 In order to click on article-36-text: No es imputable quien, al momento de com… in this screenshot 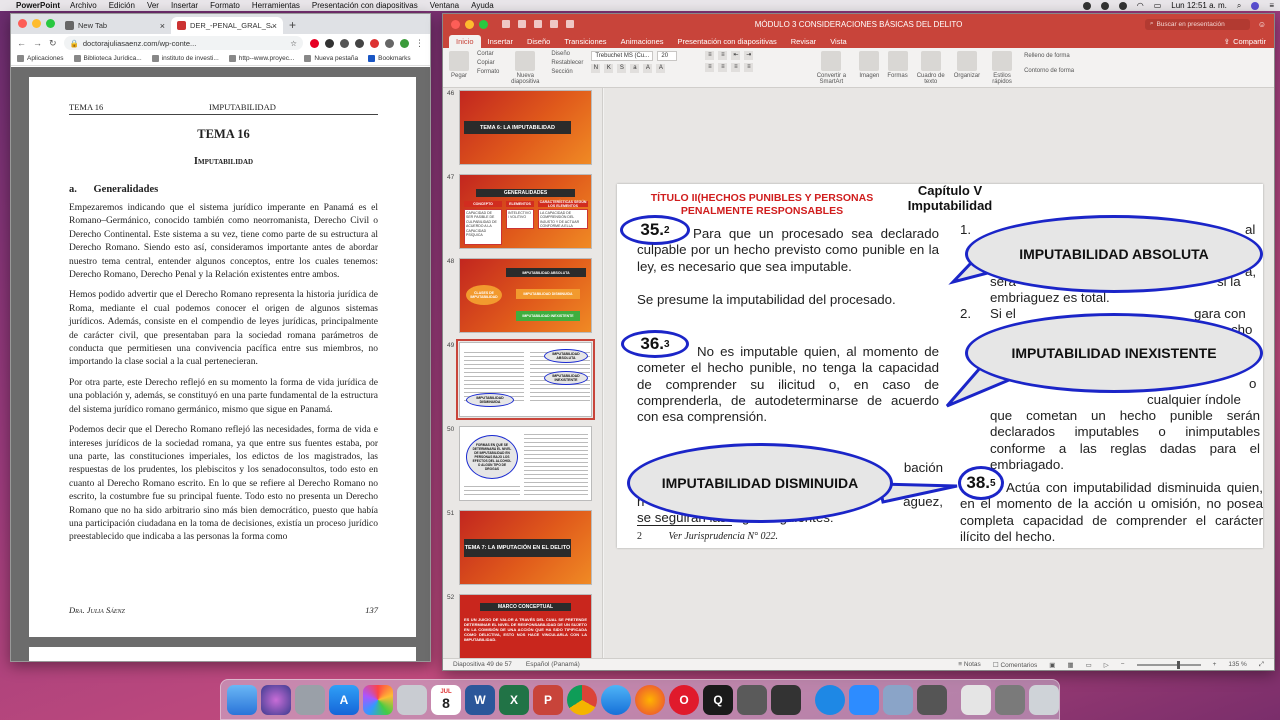, I will do `click(788, 384)`.